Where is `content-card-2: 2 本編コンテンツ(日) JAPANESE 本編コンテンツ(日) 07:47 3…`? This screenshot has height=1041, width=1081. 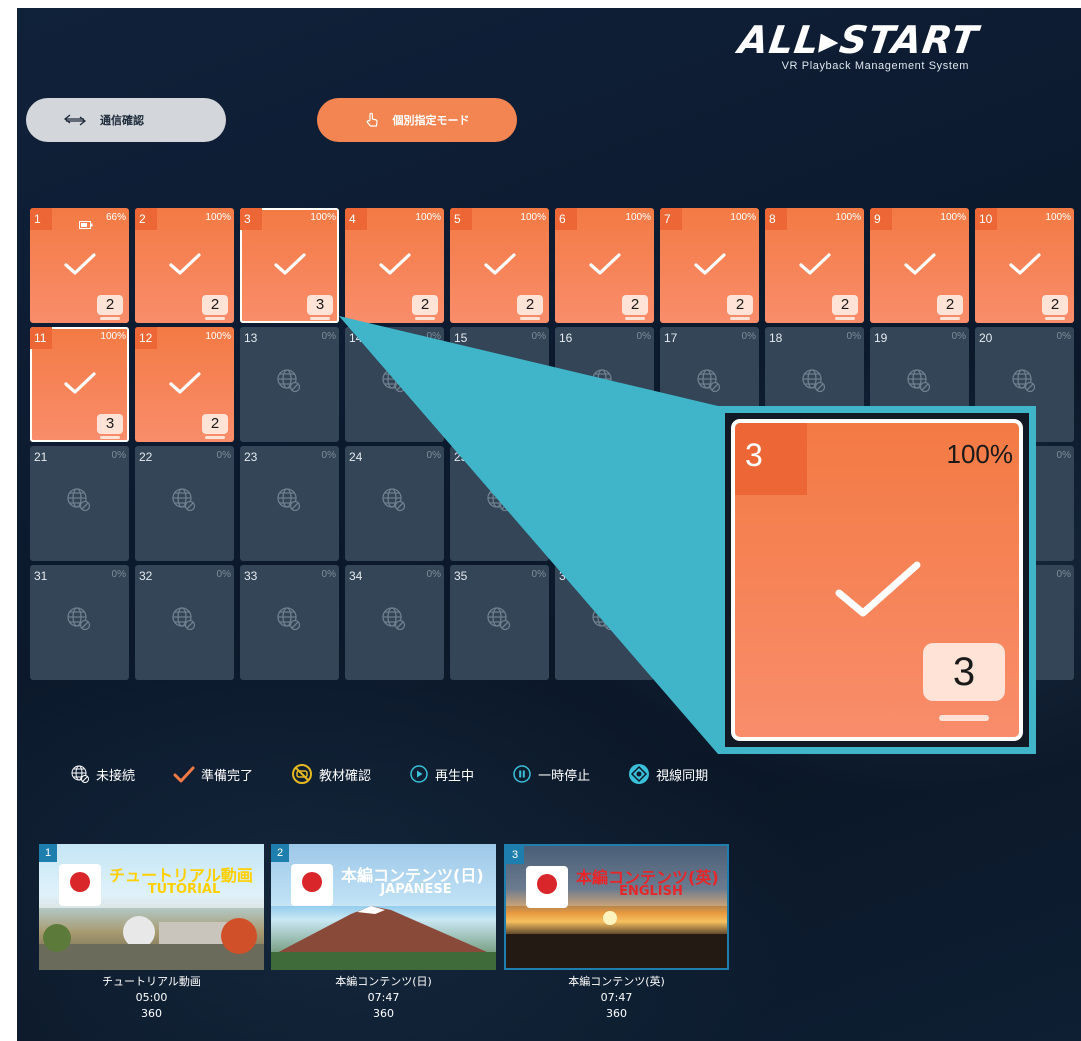 content-card-2: 2 本編コンテンツ(日) JAPANESE 本編コンテンツ(日) 07:47 3… is located at coordinates (383, 933).